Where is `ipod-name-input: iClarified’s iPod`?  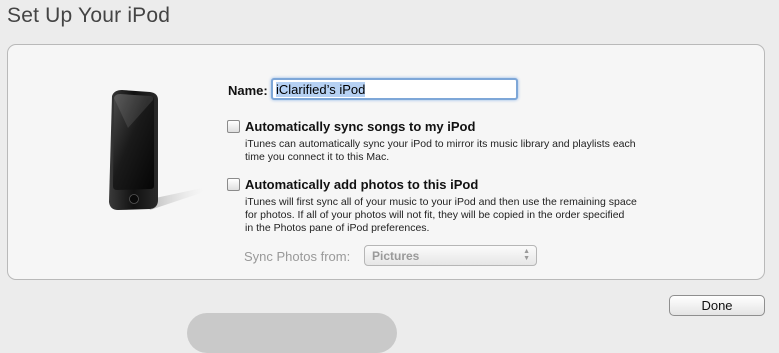
ipod-name-input: iClarified’s iPod is located at coordinates (394, 89).